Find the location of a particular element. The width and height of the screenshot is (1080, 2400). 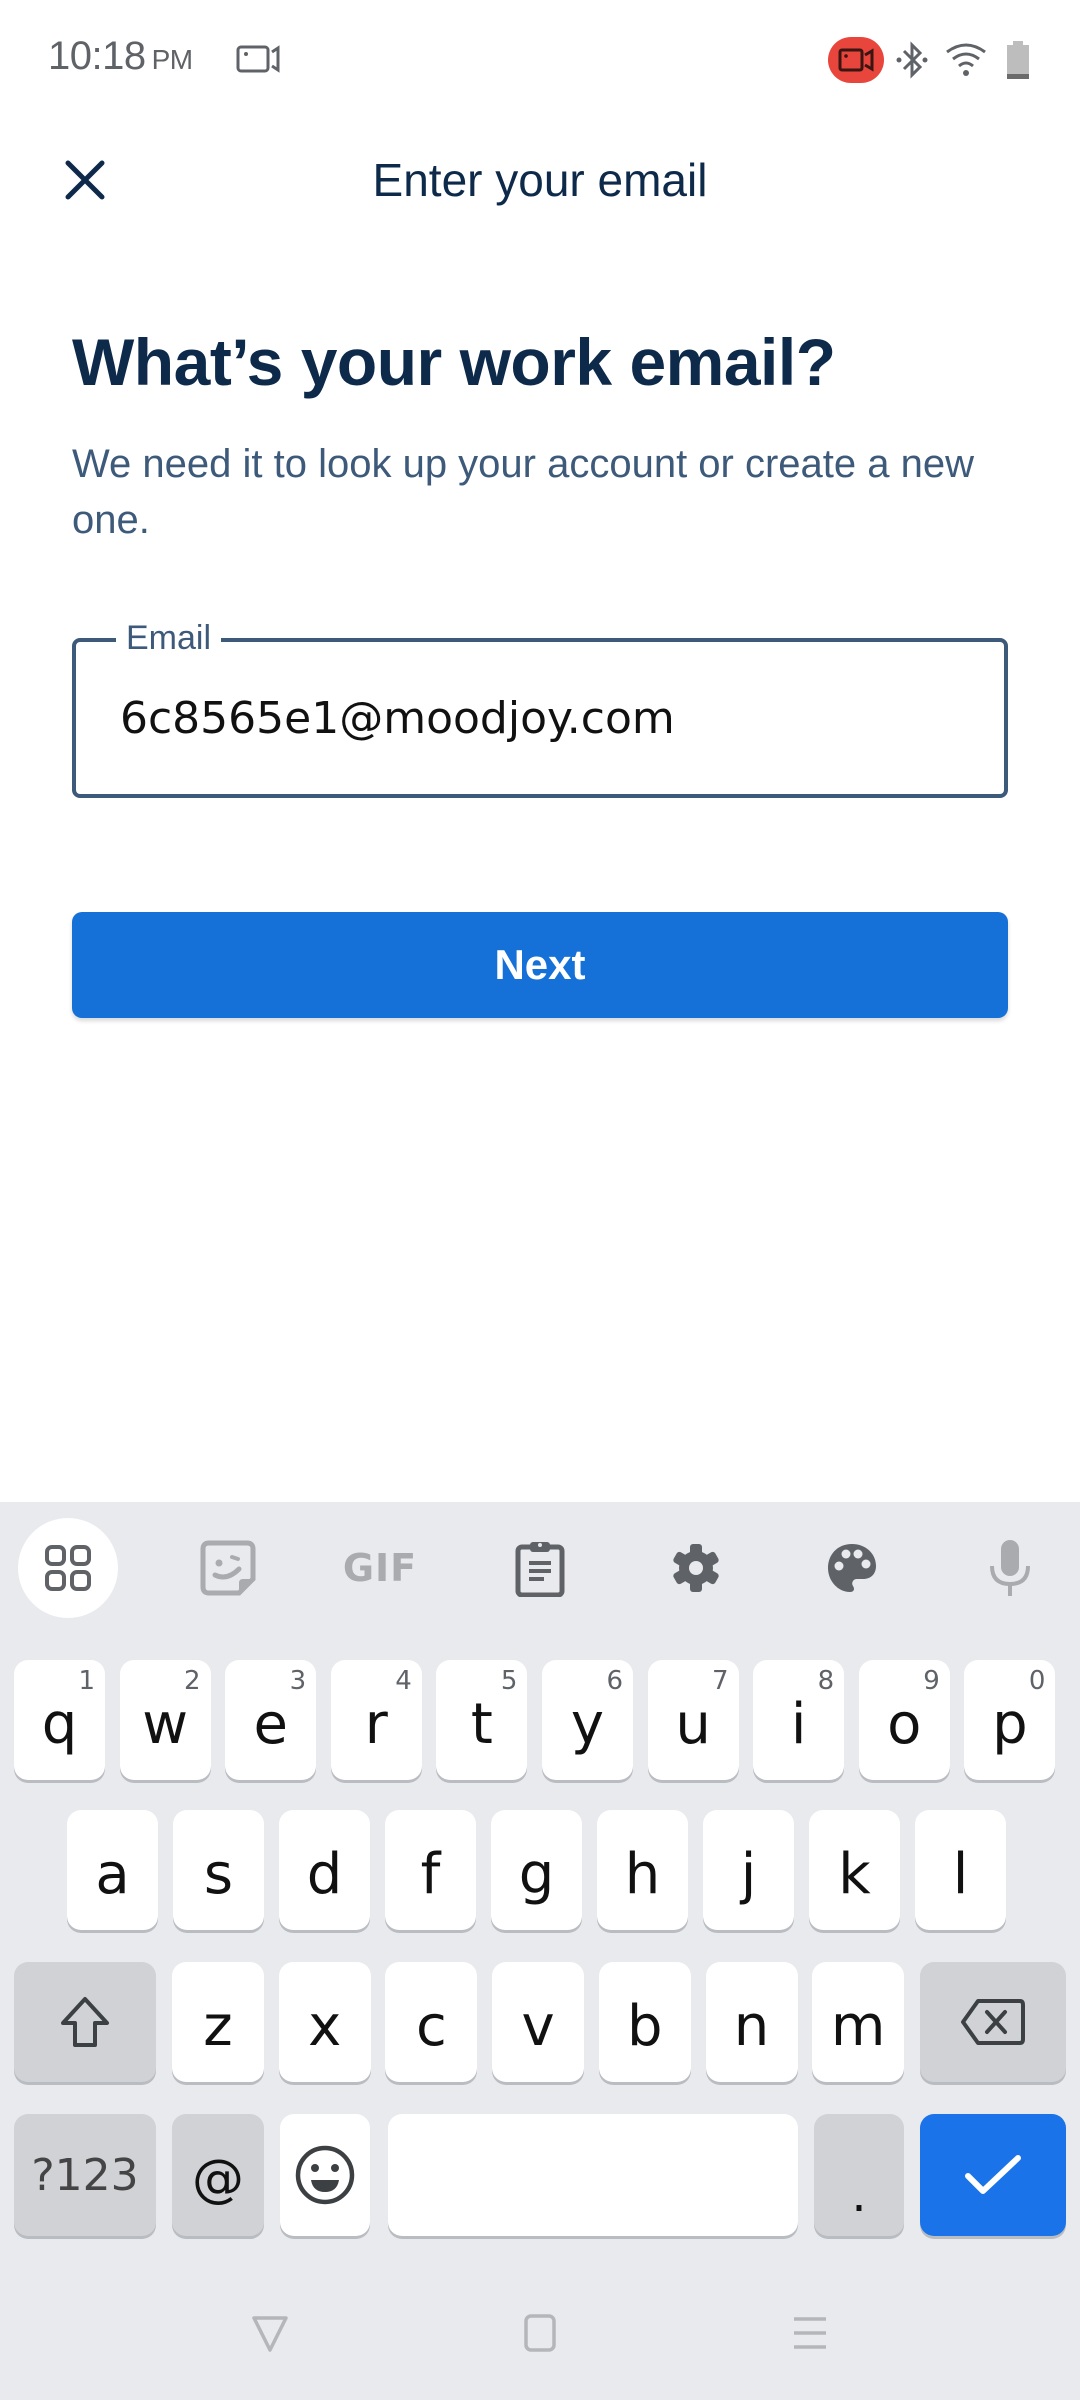

key-m: m is located at coordinates (858, 2022).